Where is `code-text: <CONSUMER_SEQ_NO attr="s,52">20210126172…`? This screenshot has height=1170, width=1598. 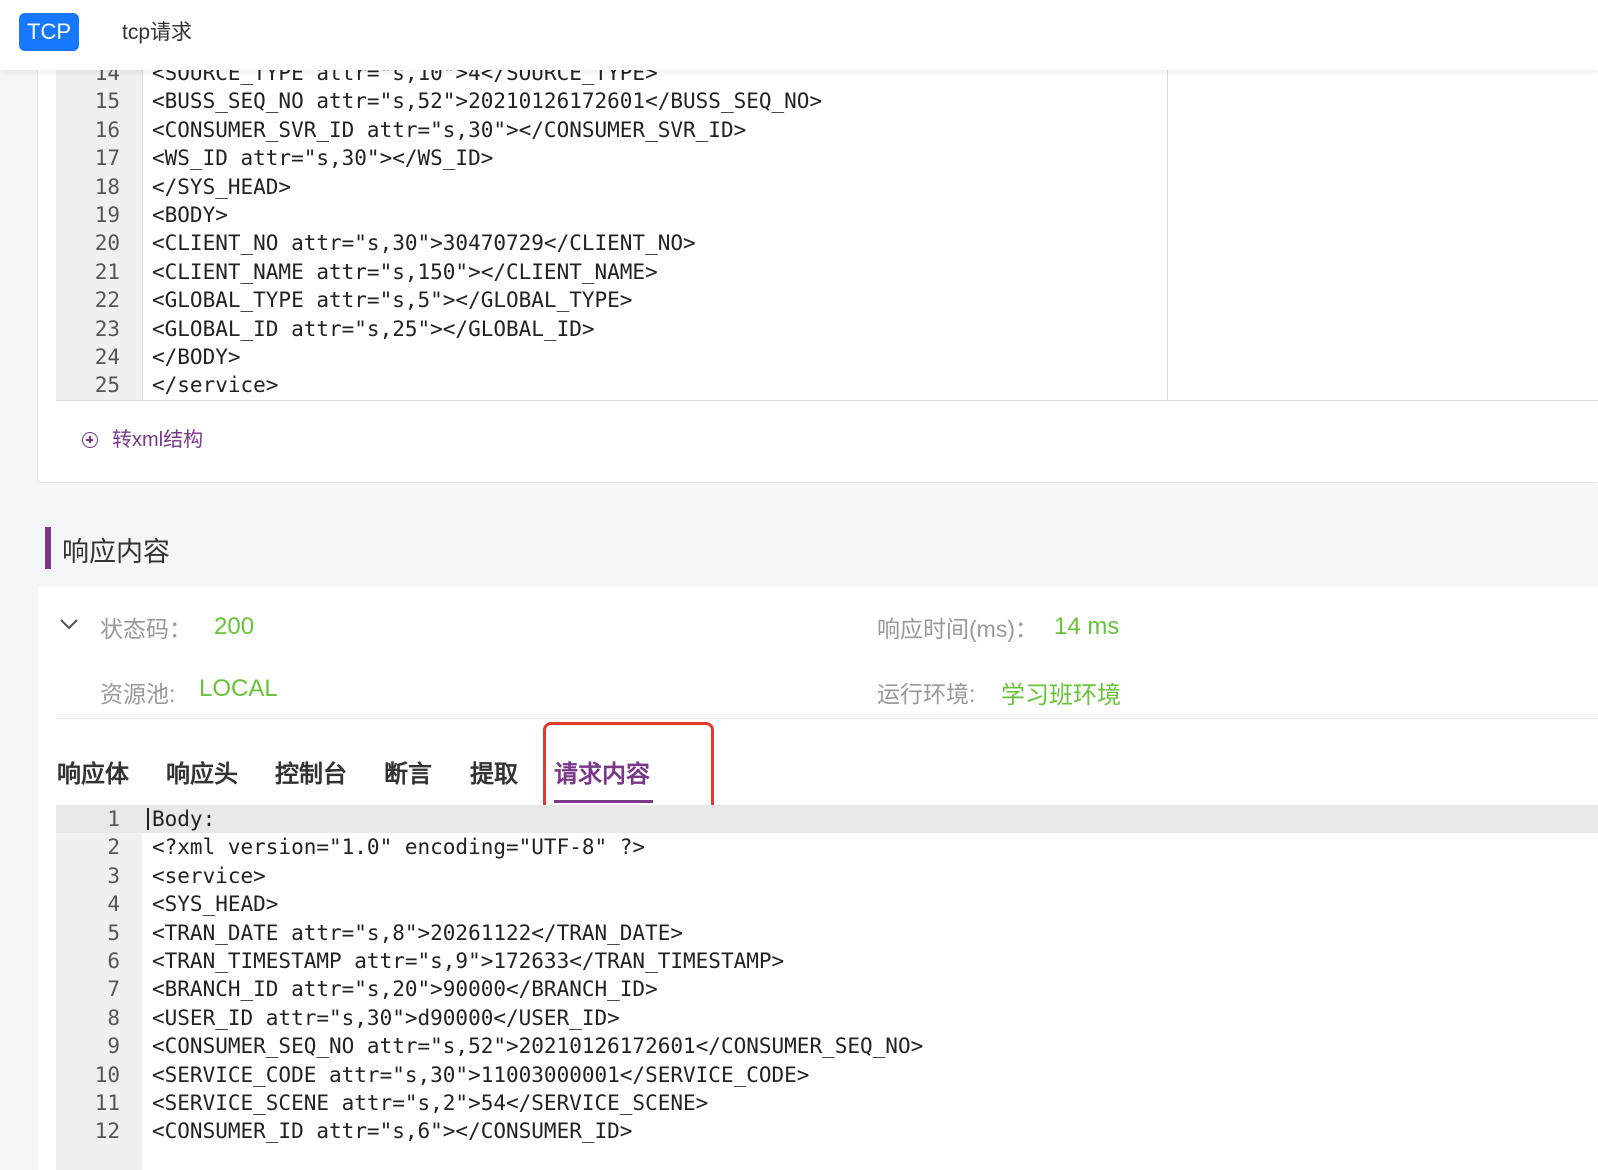 code-text: <CONSUMER_SEQ_NO attr="s,52">20210126172… is located at coordinates (537, 1046).